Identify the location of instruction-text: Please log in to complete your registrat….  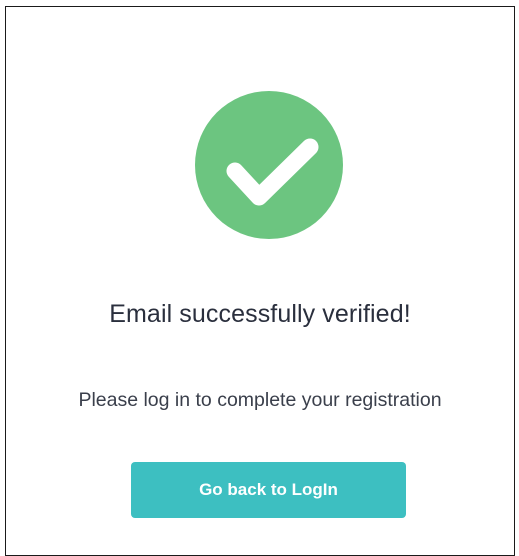
(260, 400).